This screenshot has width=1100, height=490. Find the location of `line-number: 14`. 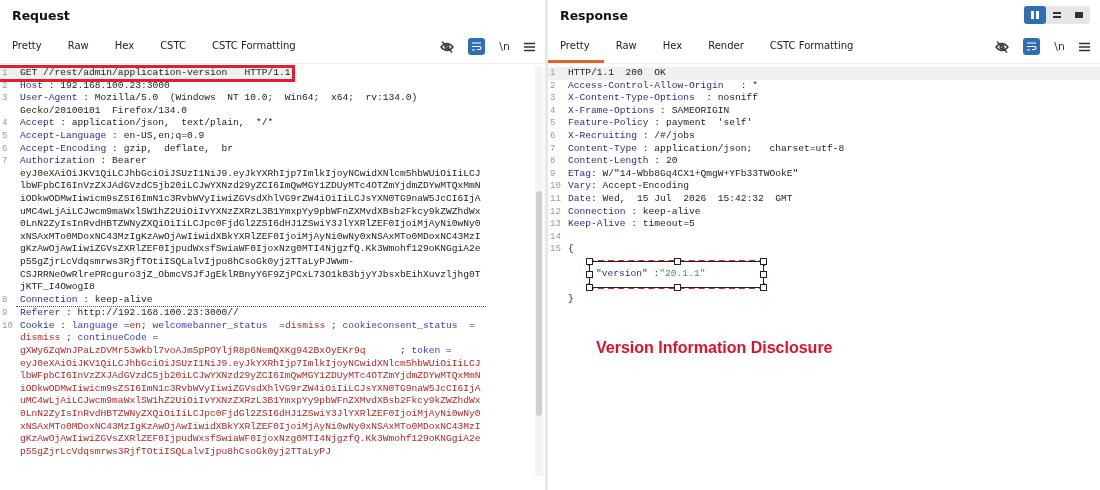

line-number: 14 is located at coordinates (555, 237).